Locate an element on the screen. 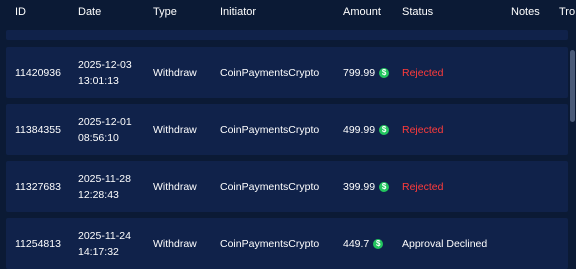  cell-date: 2025-11-28 12:28:43 is located at coordinates (104, 187).